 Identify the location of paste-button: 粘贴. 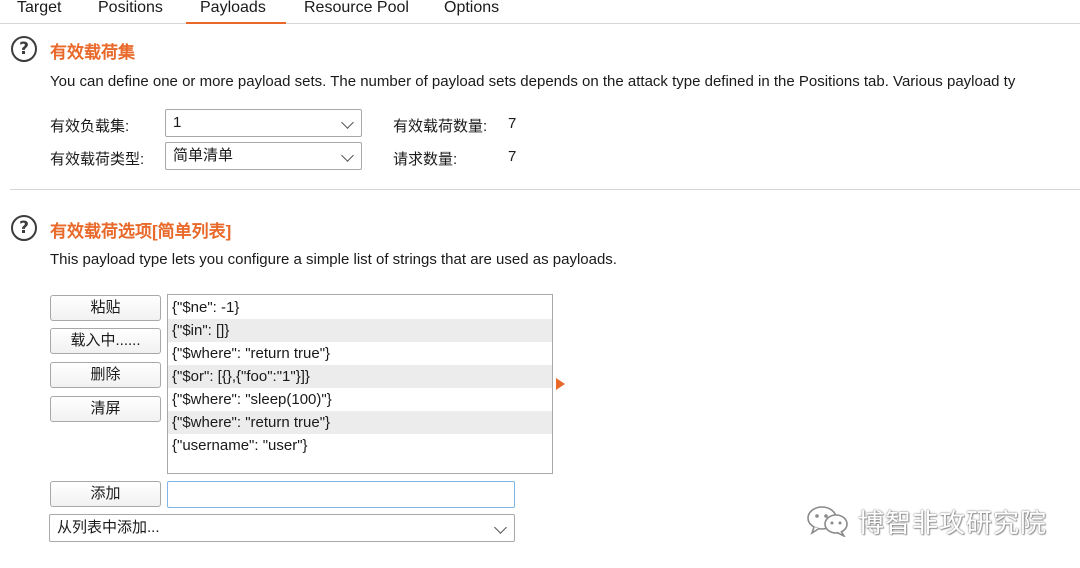
(105, 308).